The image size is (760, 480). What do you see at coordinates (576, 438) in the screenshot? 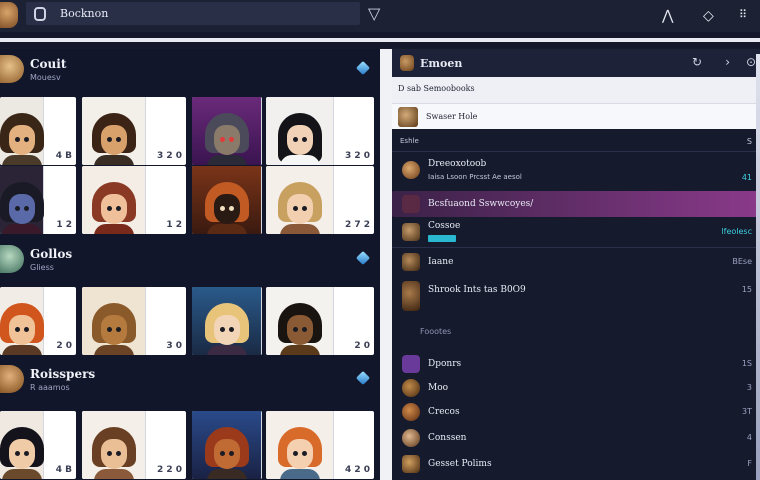
I see `list-item: Conssen 4` at bounding box center [576, 438].